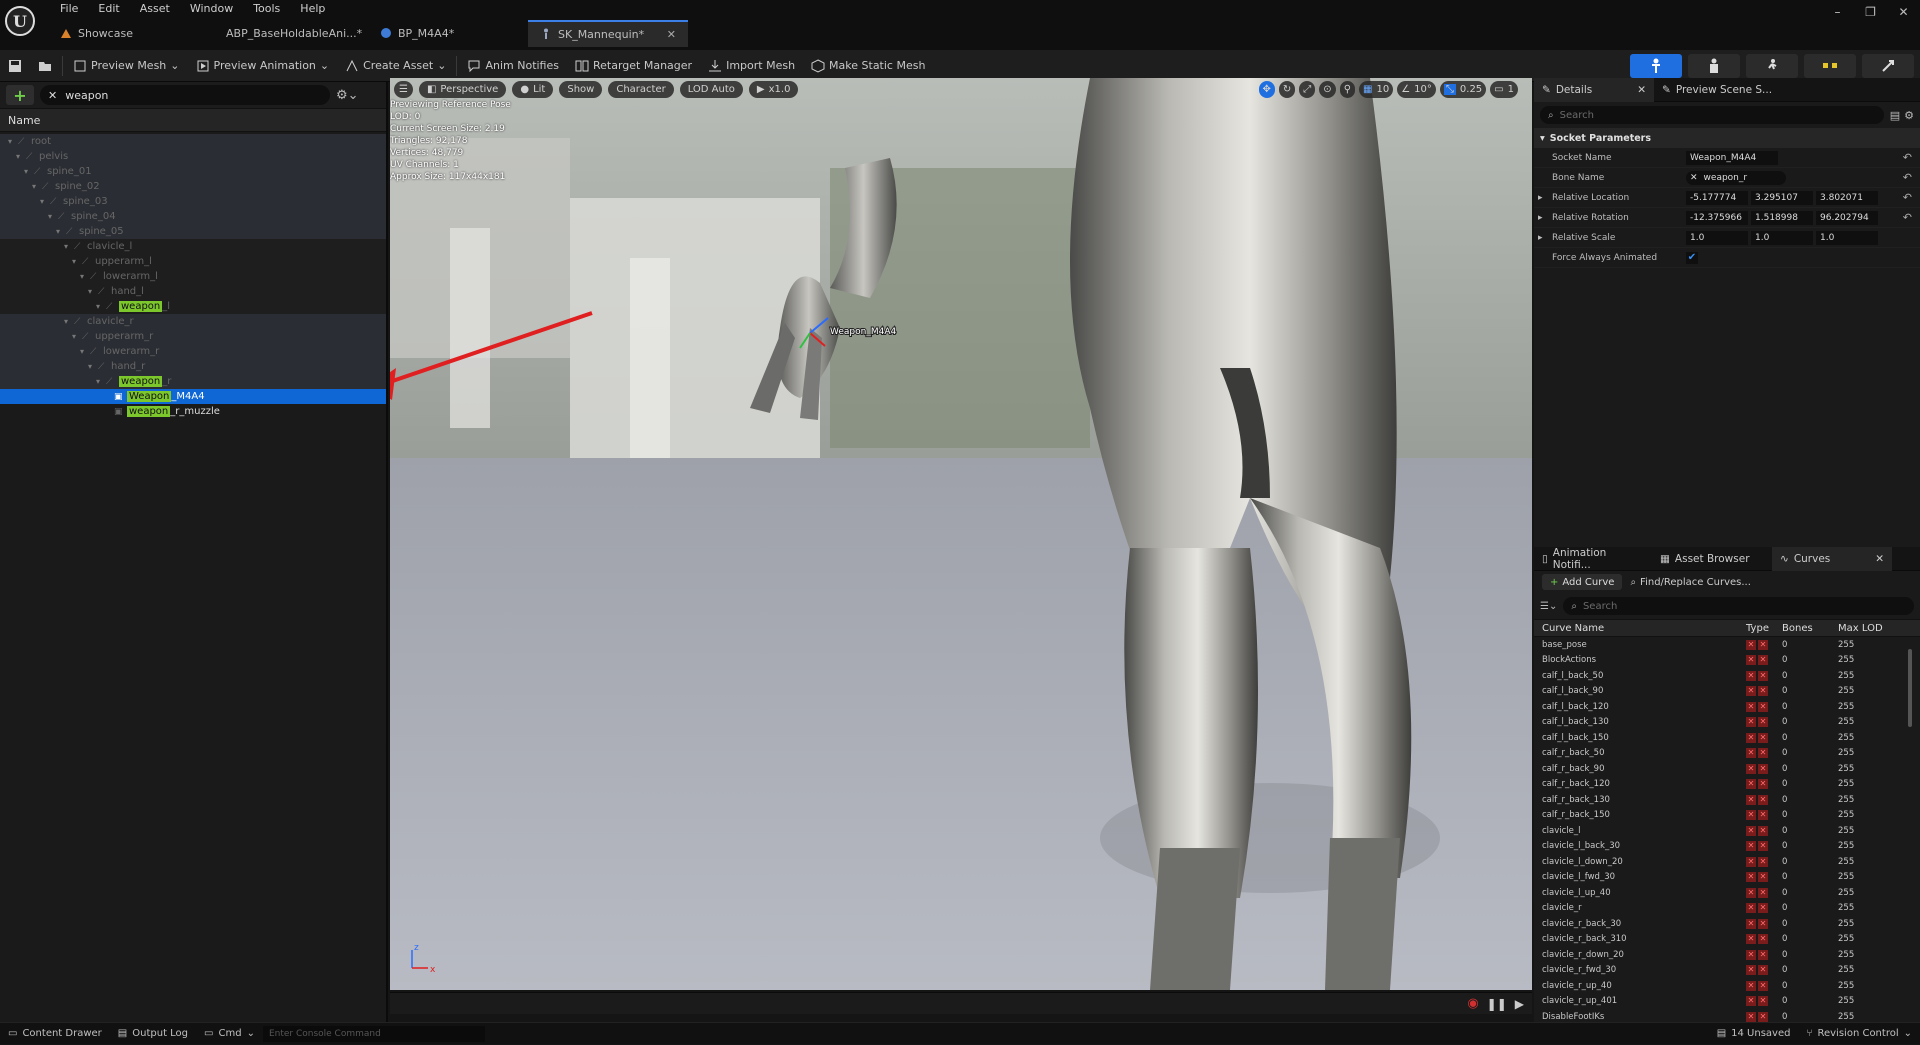 Image resolution: width=1920 pixels, height=1045 pixels. Describe the element at coordinates (193, 201) in the screenshot. I see `bone-node: ▾ ⟋ spine_03` at that location.